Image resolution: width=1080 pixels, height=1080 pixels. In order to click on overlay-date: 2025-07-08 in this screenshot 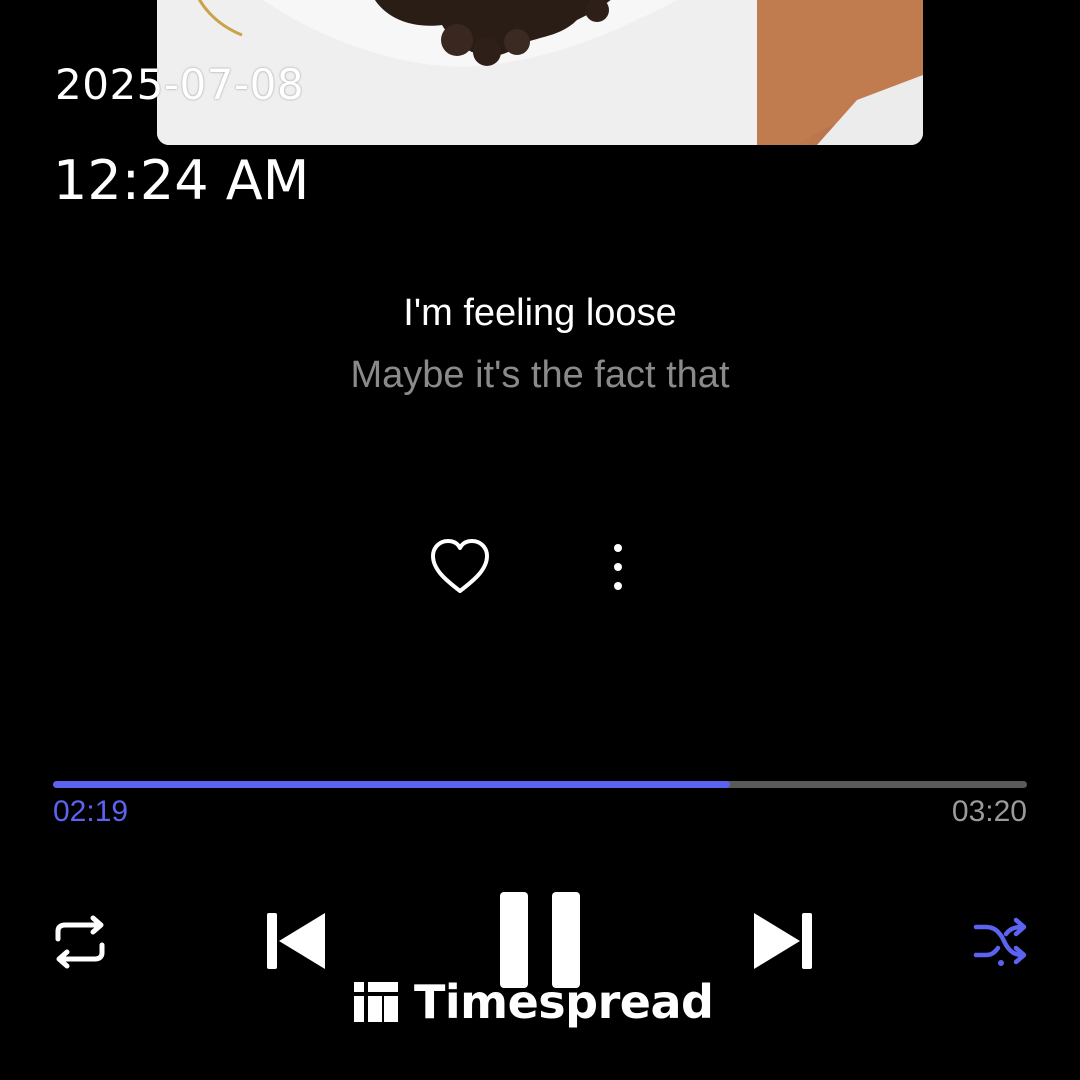, I will do `click(180, 84)`.